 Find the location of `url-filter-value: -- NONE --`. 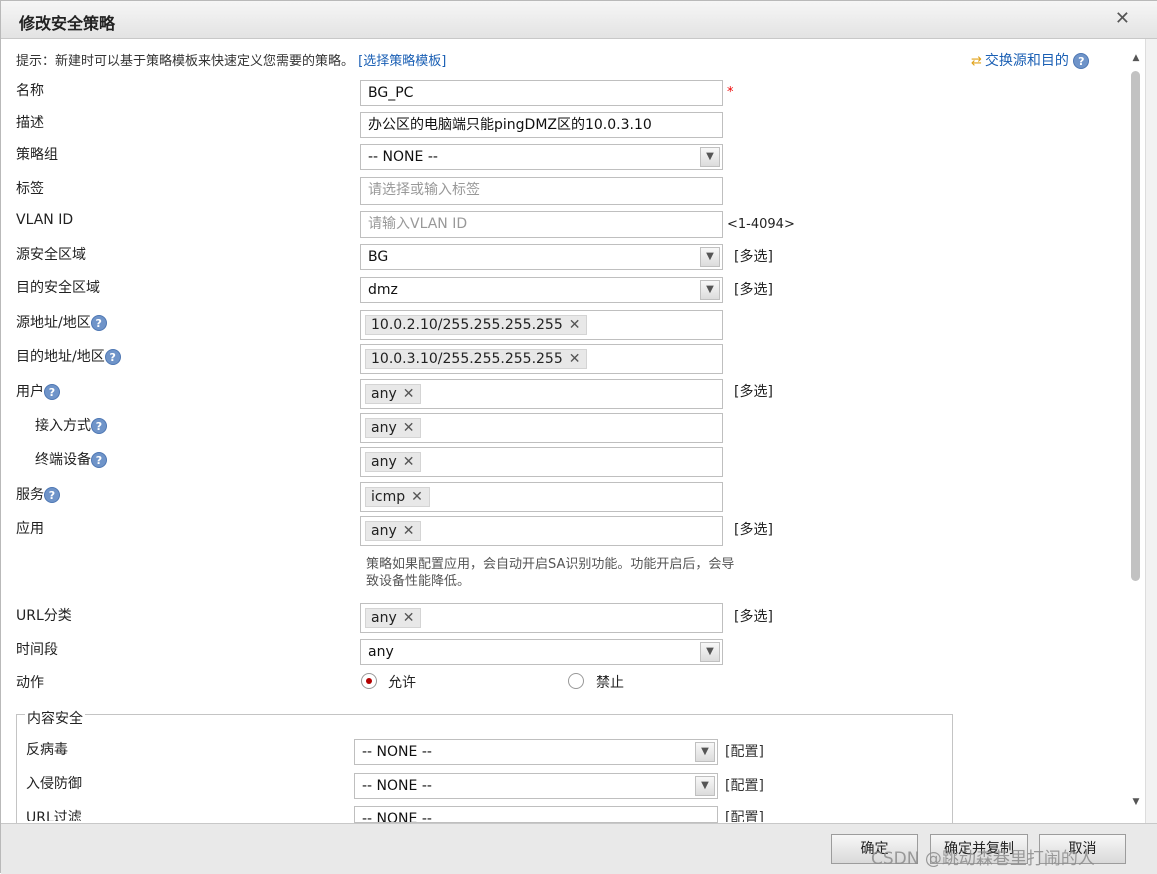

url-filter-value: -- NONE -- is located at coordinates (397, 817).